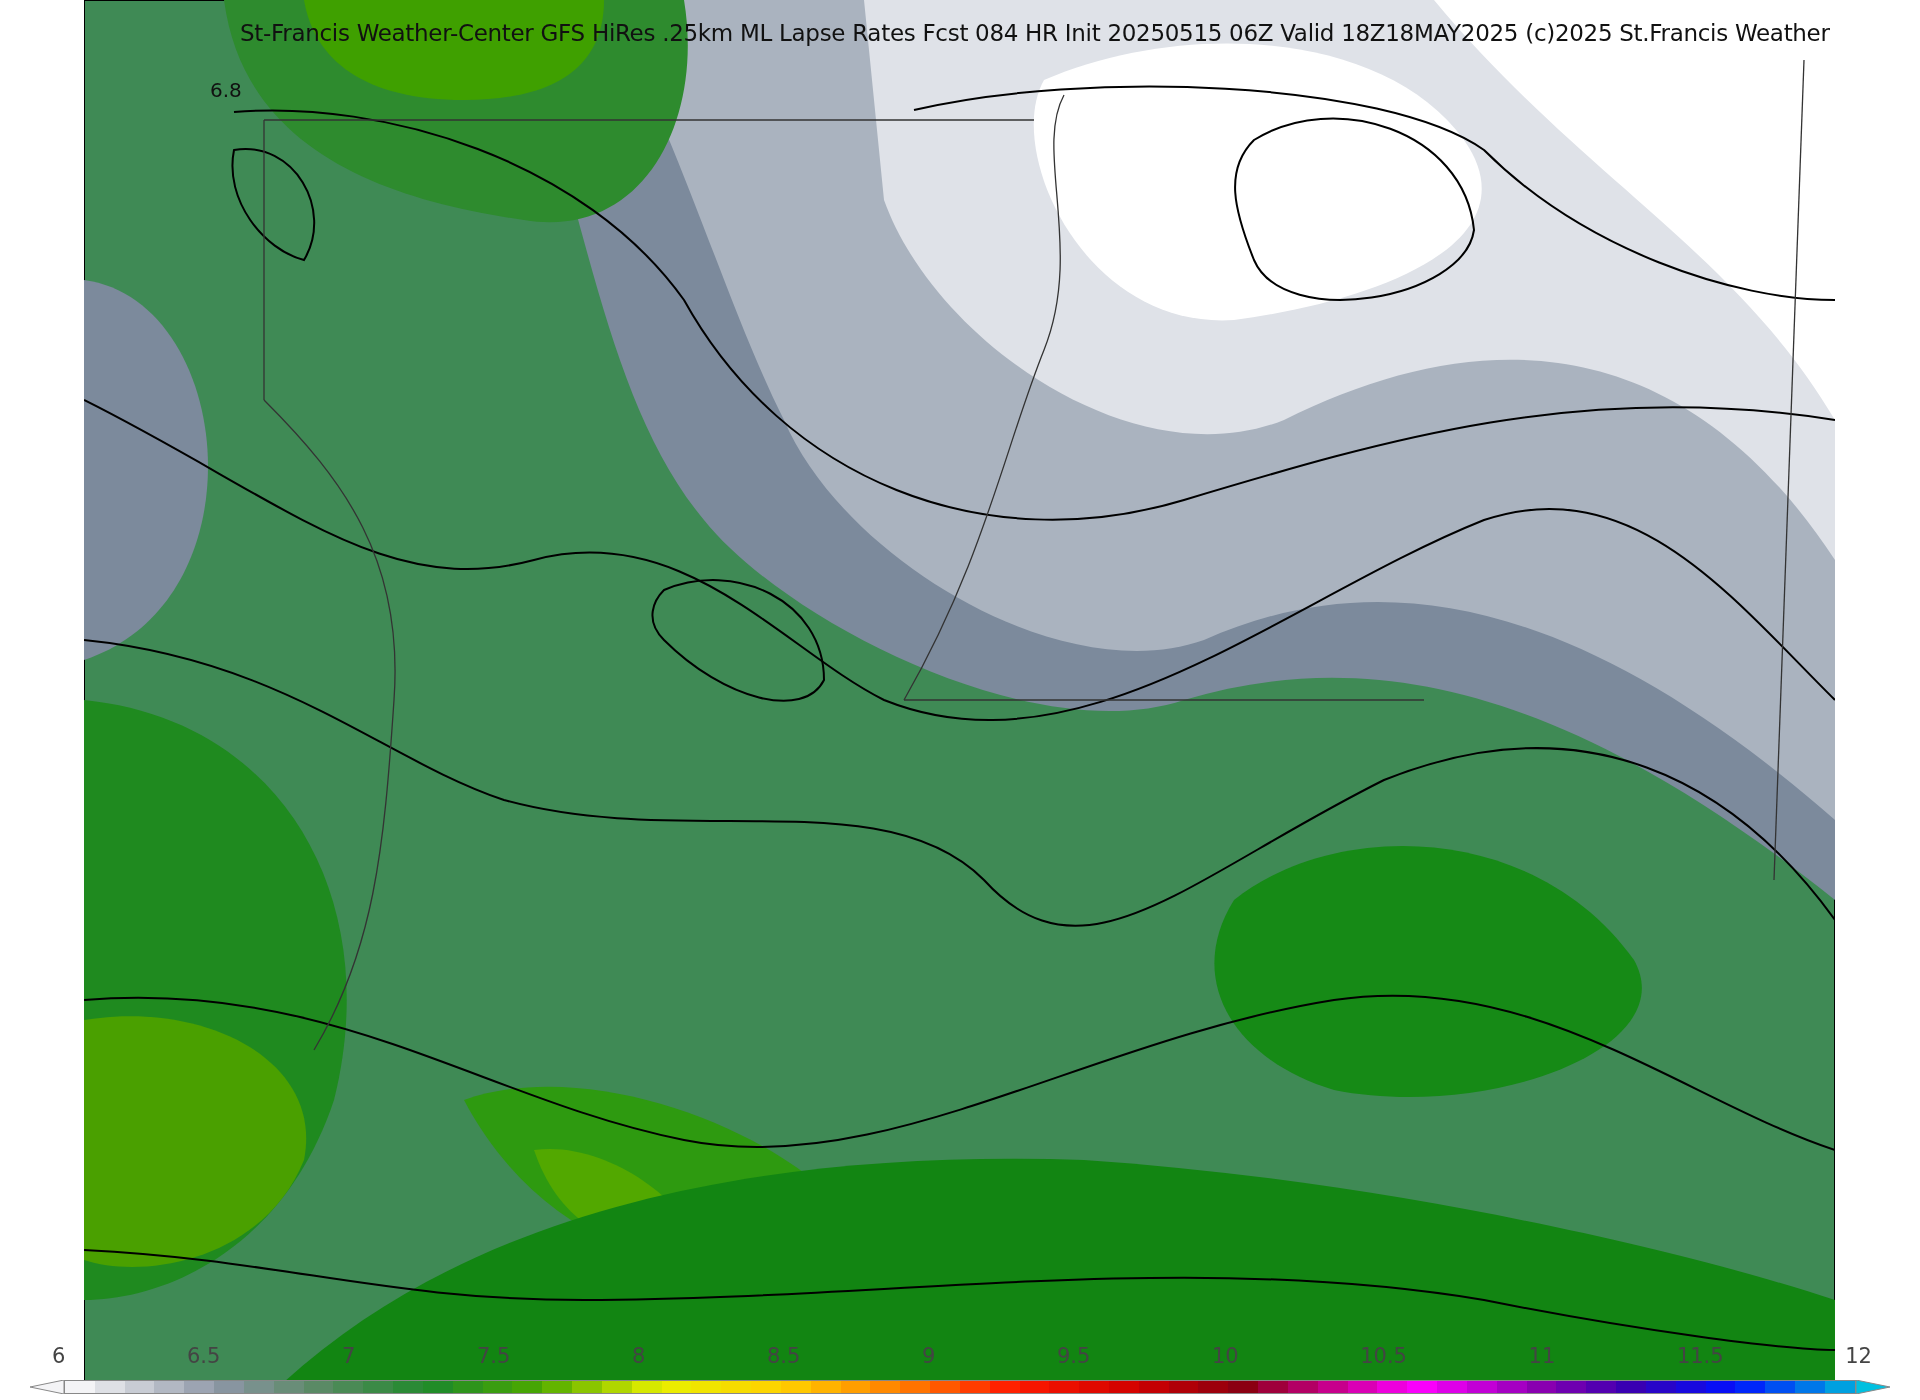 Image resolution: width=1920 pixels, height=1400 pixels. I want to click on colorbar-tick-label: 9.5, so click(1073, 1356).